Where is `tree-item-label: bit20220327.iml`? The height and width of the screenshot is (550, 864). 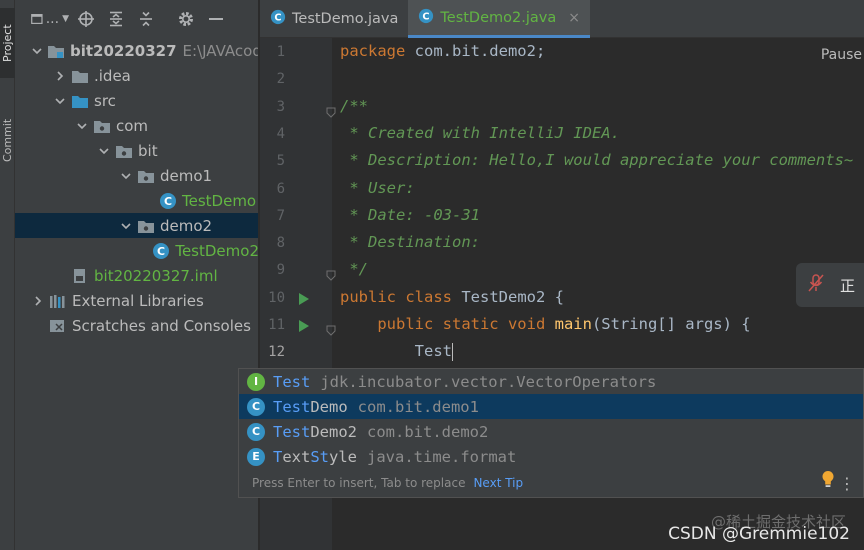
tree-item-label: bit20220327.iml is located at coordinates (156, 275).